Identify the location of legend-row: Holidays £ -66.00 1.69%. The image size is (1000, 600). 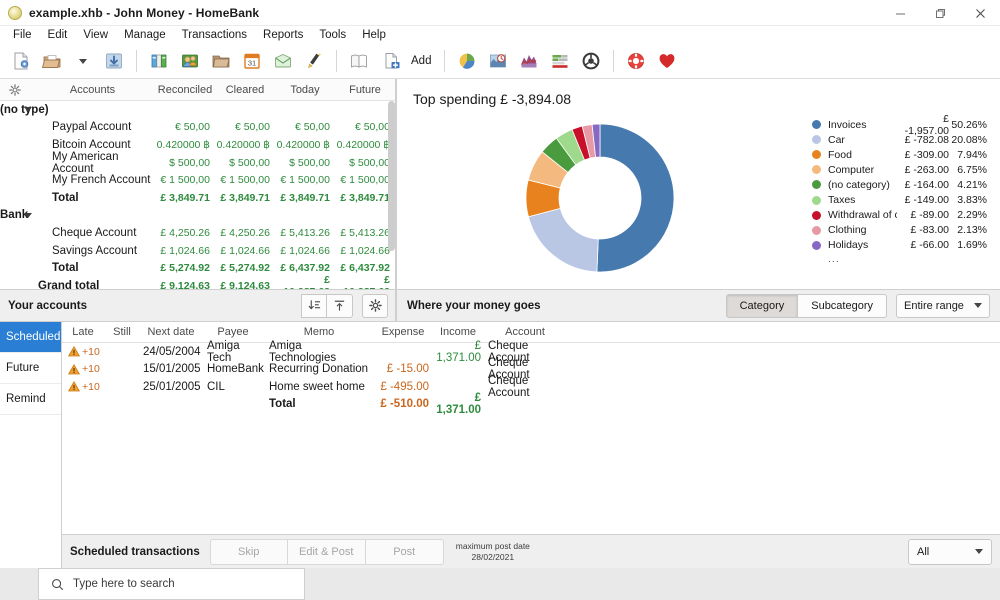
(899, 245).